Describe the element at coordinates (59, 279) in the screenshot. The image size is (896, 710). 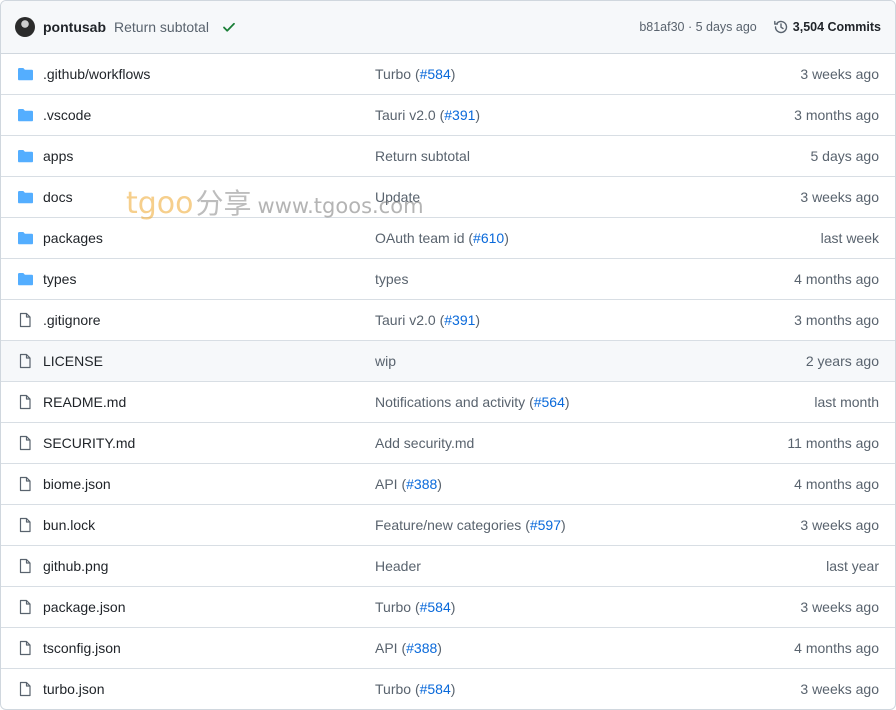
I see `file-name-link: types` at that location.